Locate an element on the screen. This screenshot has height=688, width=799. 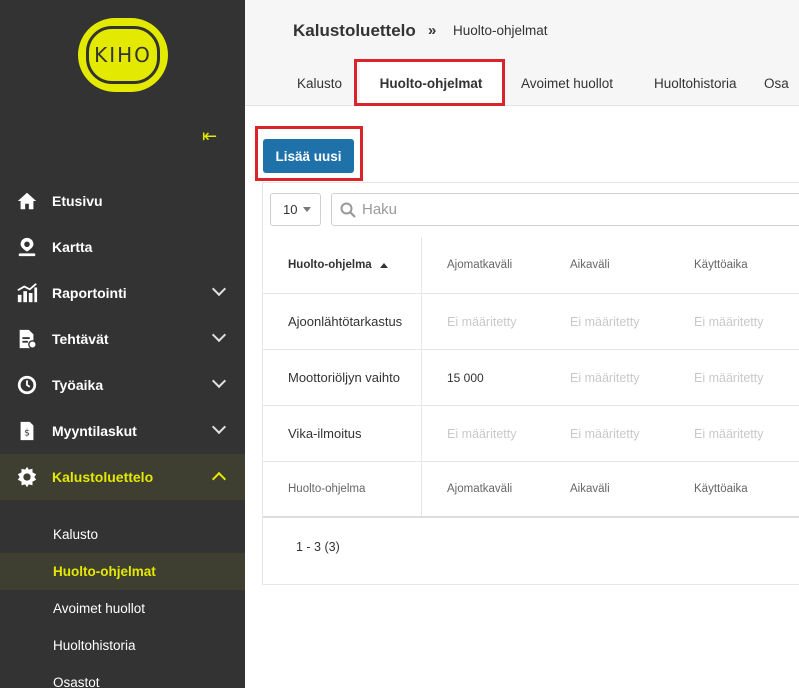
footer-label-huolto-ohjelma: Huolto-ohjelma is located at coordinates (327, 489).